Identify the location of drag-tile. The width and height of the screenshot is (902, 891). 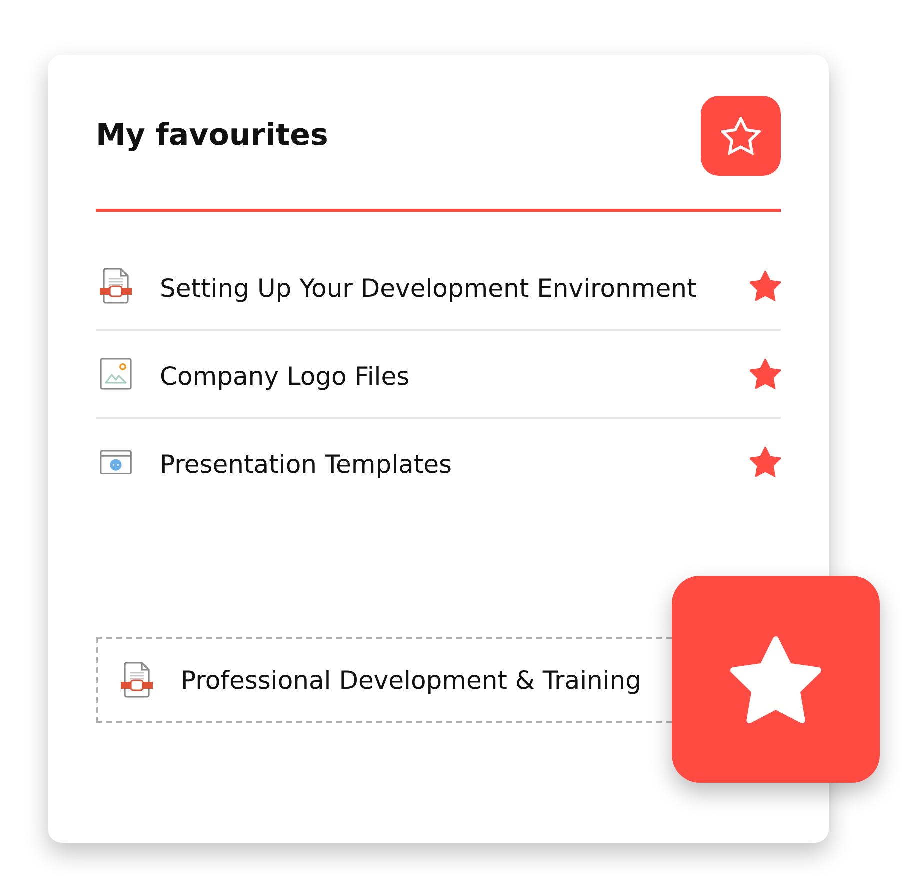
(776, 679).